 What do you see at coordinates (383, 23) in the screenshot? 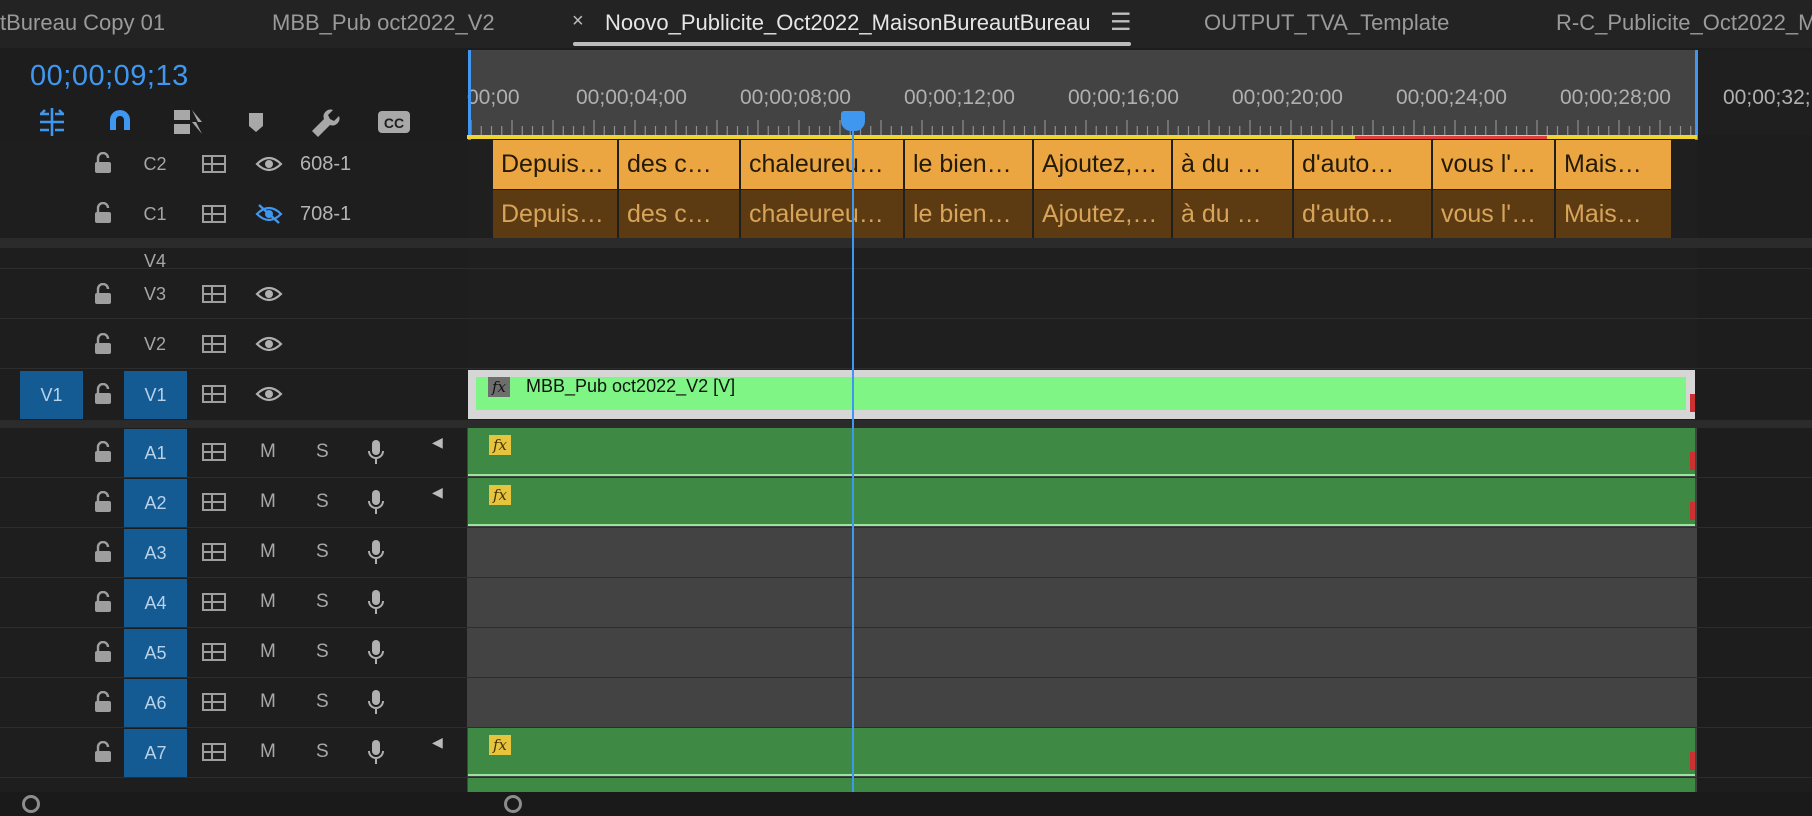
I see `tab-mbb-pub: MBB_Pub oct2022_V2` at bounding box center [383, 23].